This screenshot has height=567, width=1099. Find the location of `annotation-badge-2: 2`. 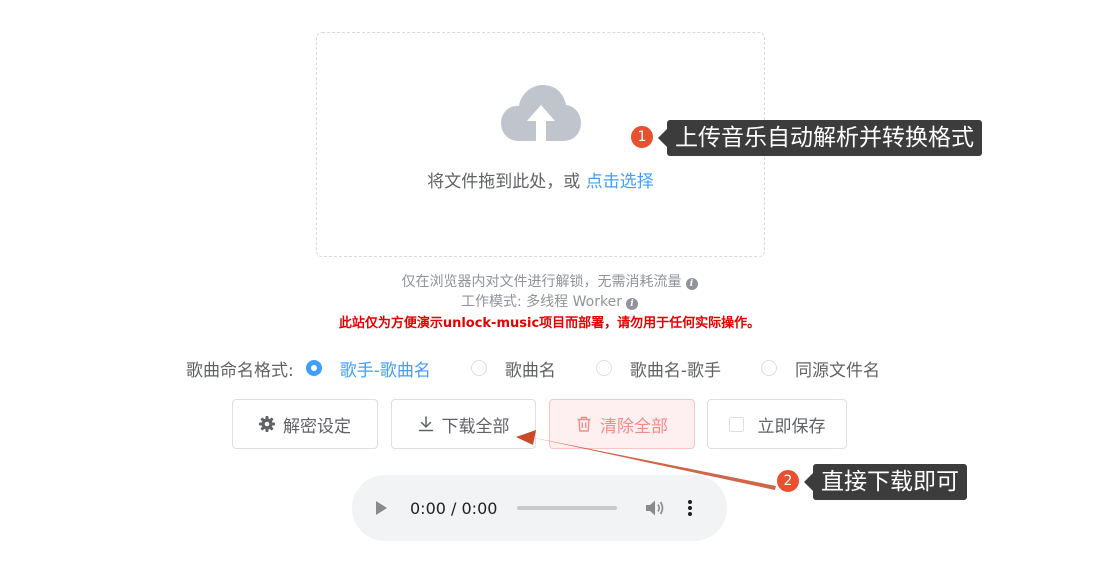

annotation-badge-2: 2 is located at coordinates (788, 481).